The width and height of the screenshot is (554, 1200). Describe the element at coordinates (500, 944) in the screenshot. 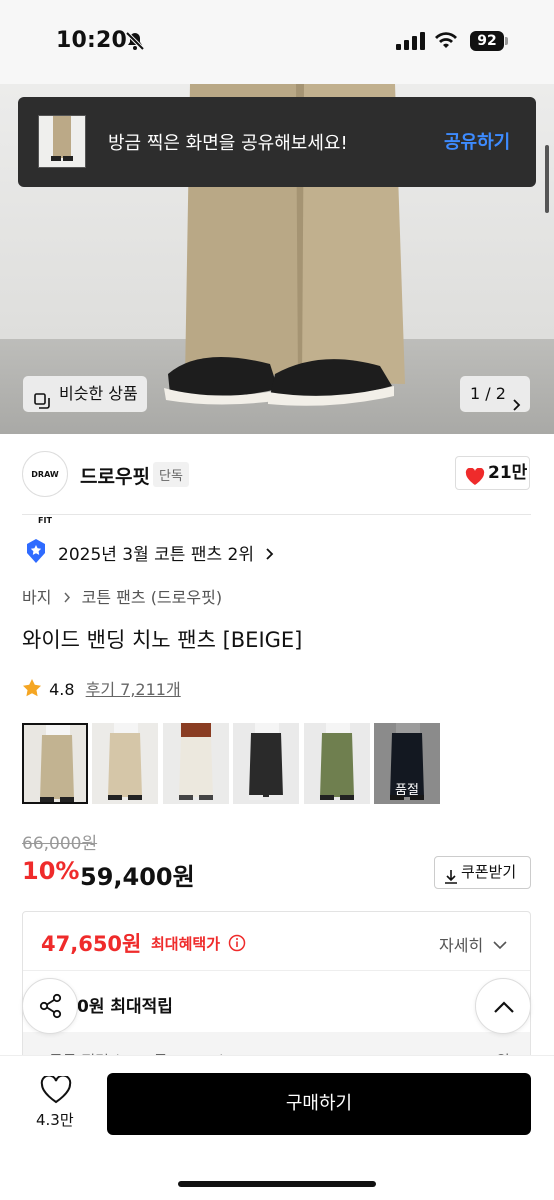

I see `chevron-down-icon` at that location.